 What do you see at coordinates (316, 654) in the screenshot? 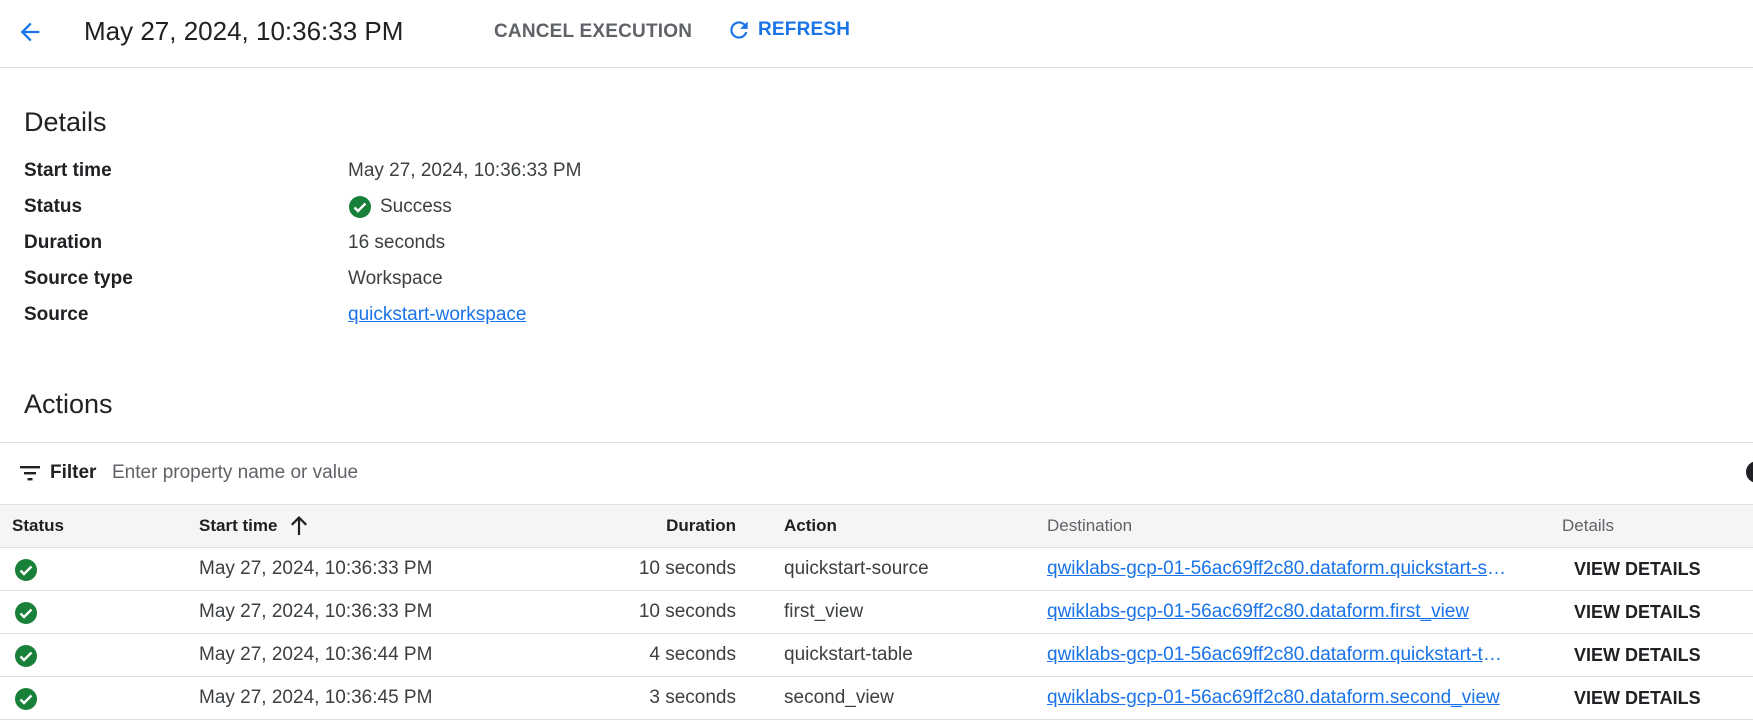
I see `row-start-time: May 27, 2024, 10:36:44 PM` at bounding box center [316, 654].